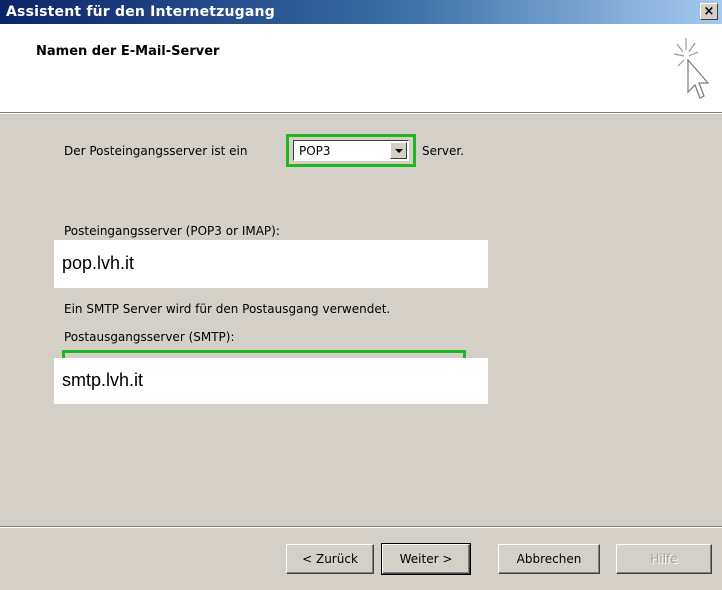  I want to click on dropdown-button, so click(398, 150).